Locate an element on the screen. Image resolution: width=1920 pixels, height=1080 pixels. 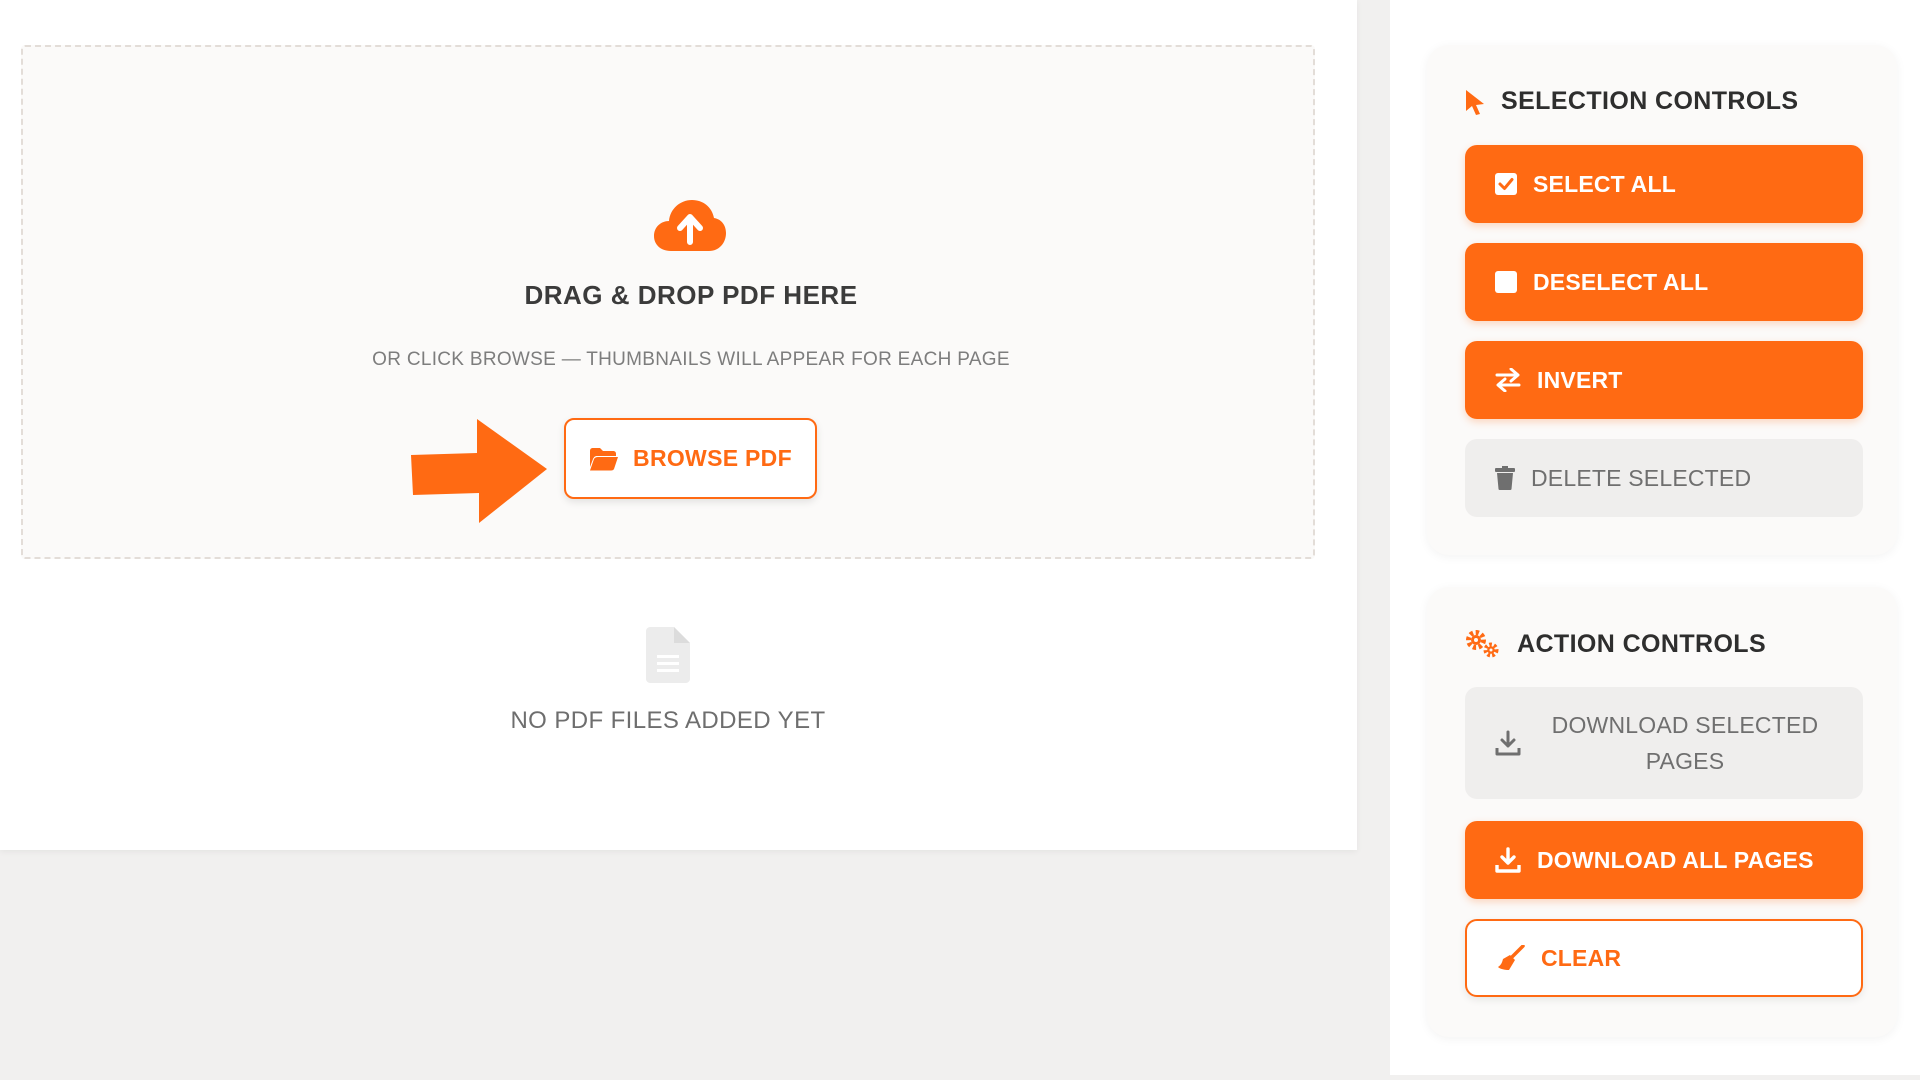
arrow-right-icon is located at coordinates (479, 471).